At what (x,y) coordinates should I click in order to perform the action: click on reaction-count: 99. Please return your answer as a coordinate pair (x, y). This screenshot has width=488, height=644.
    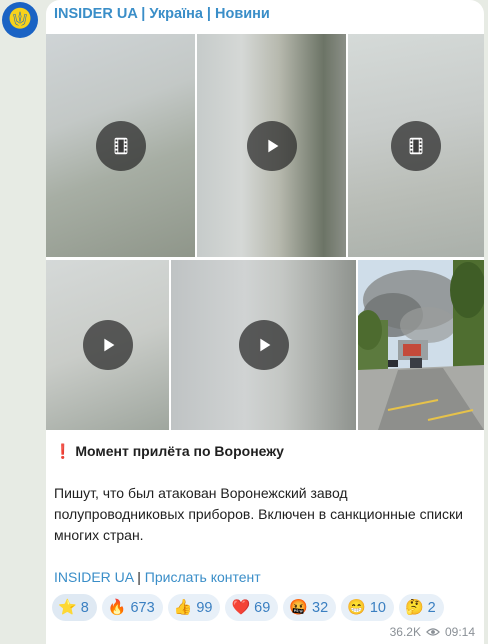
    Looking at the image, I should click on (204, 607).